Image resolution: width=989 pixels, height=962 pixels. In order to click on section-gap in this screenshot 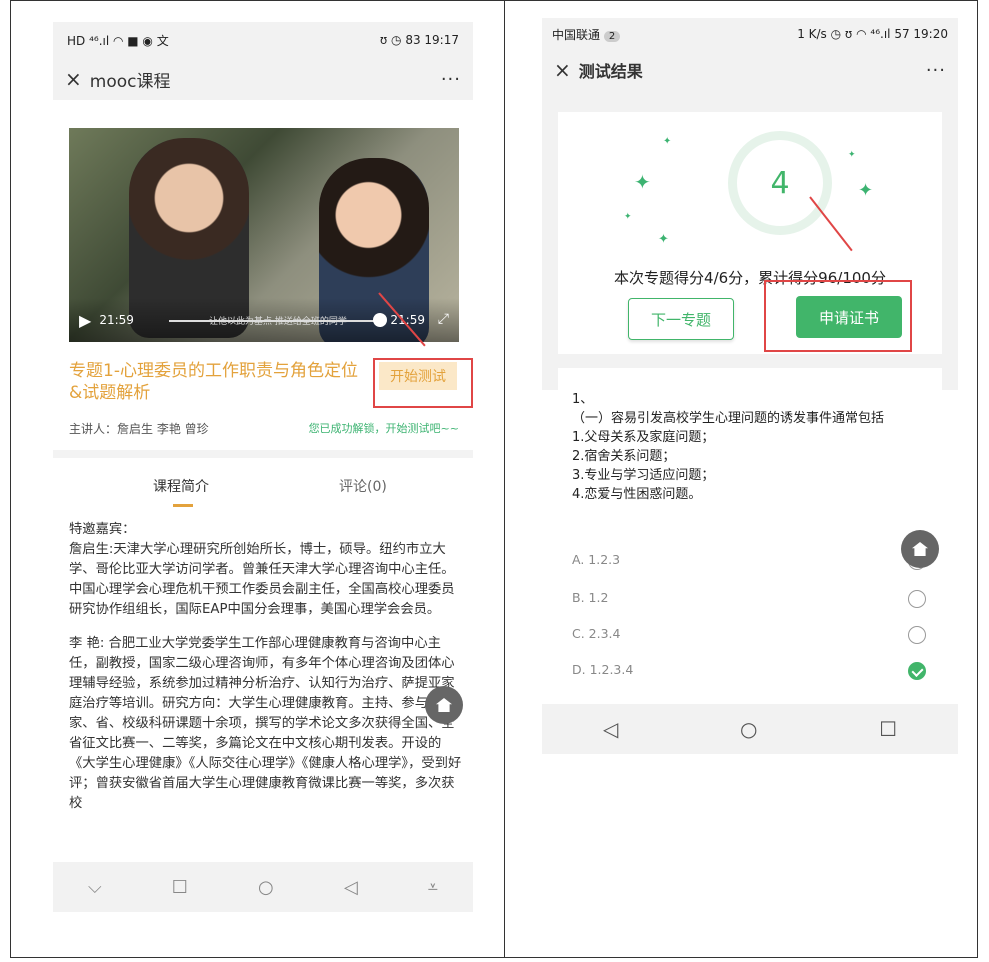, I will do `click(263, 454)`.